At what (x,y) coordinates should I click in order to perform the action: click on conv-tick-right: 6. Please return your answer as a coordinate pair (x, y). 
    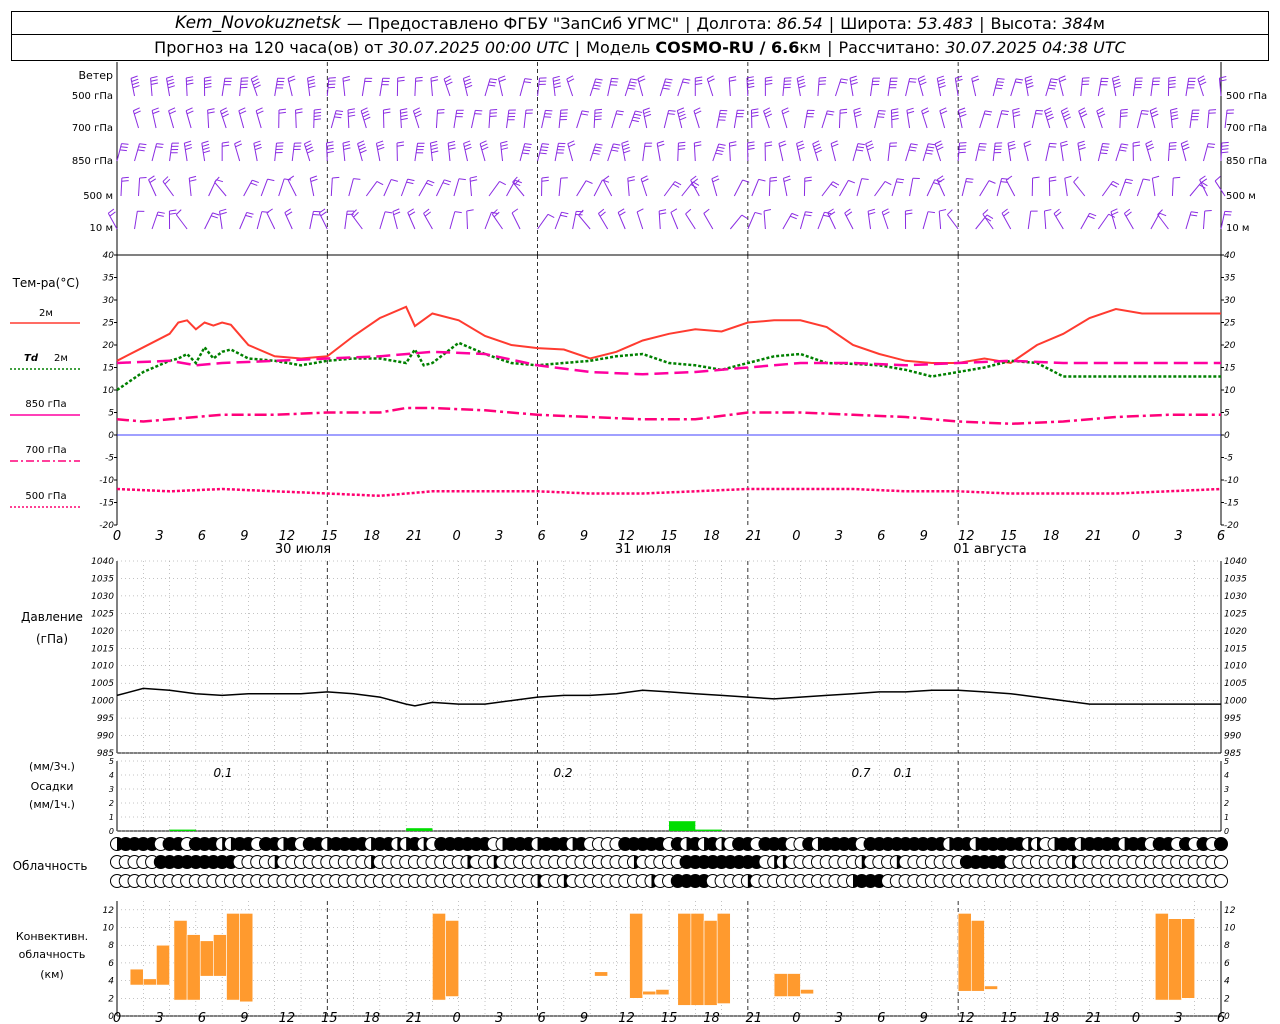
    Looking at the image, I should click on (1227, 964).